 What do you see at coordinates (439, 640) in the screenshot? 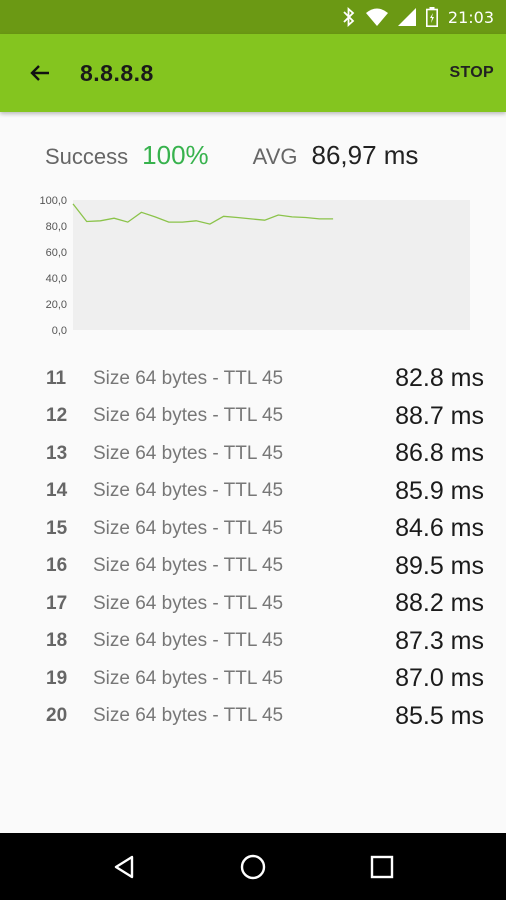
I see `ping-time: 87.3 ms` at bounding box center [439, 640].